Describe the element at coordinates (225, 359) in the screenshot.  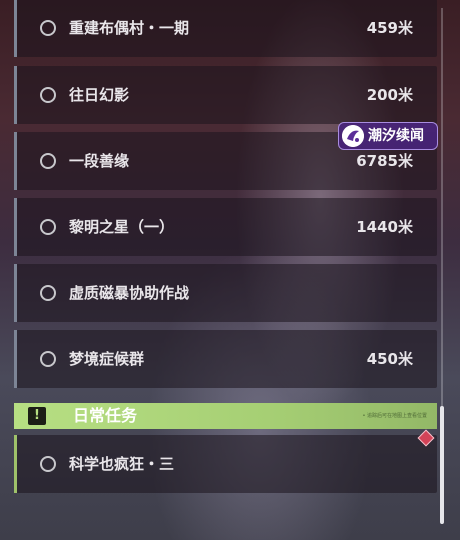
I see `quest-item: 梦境症候群 450米` at that location.